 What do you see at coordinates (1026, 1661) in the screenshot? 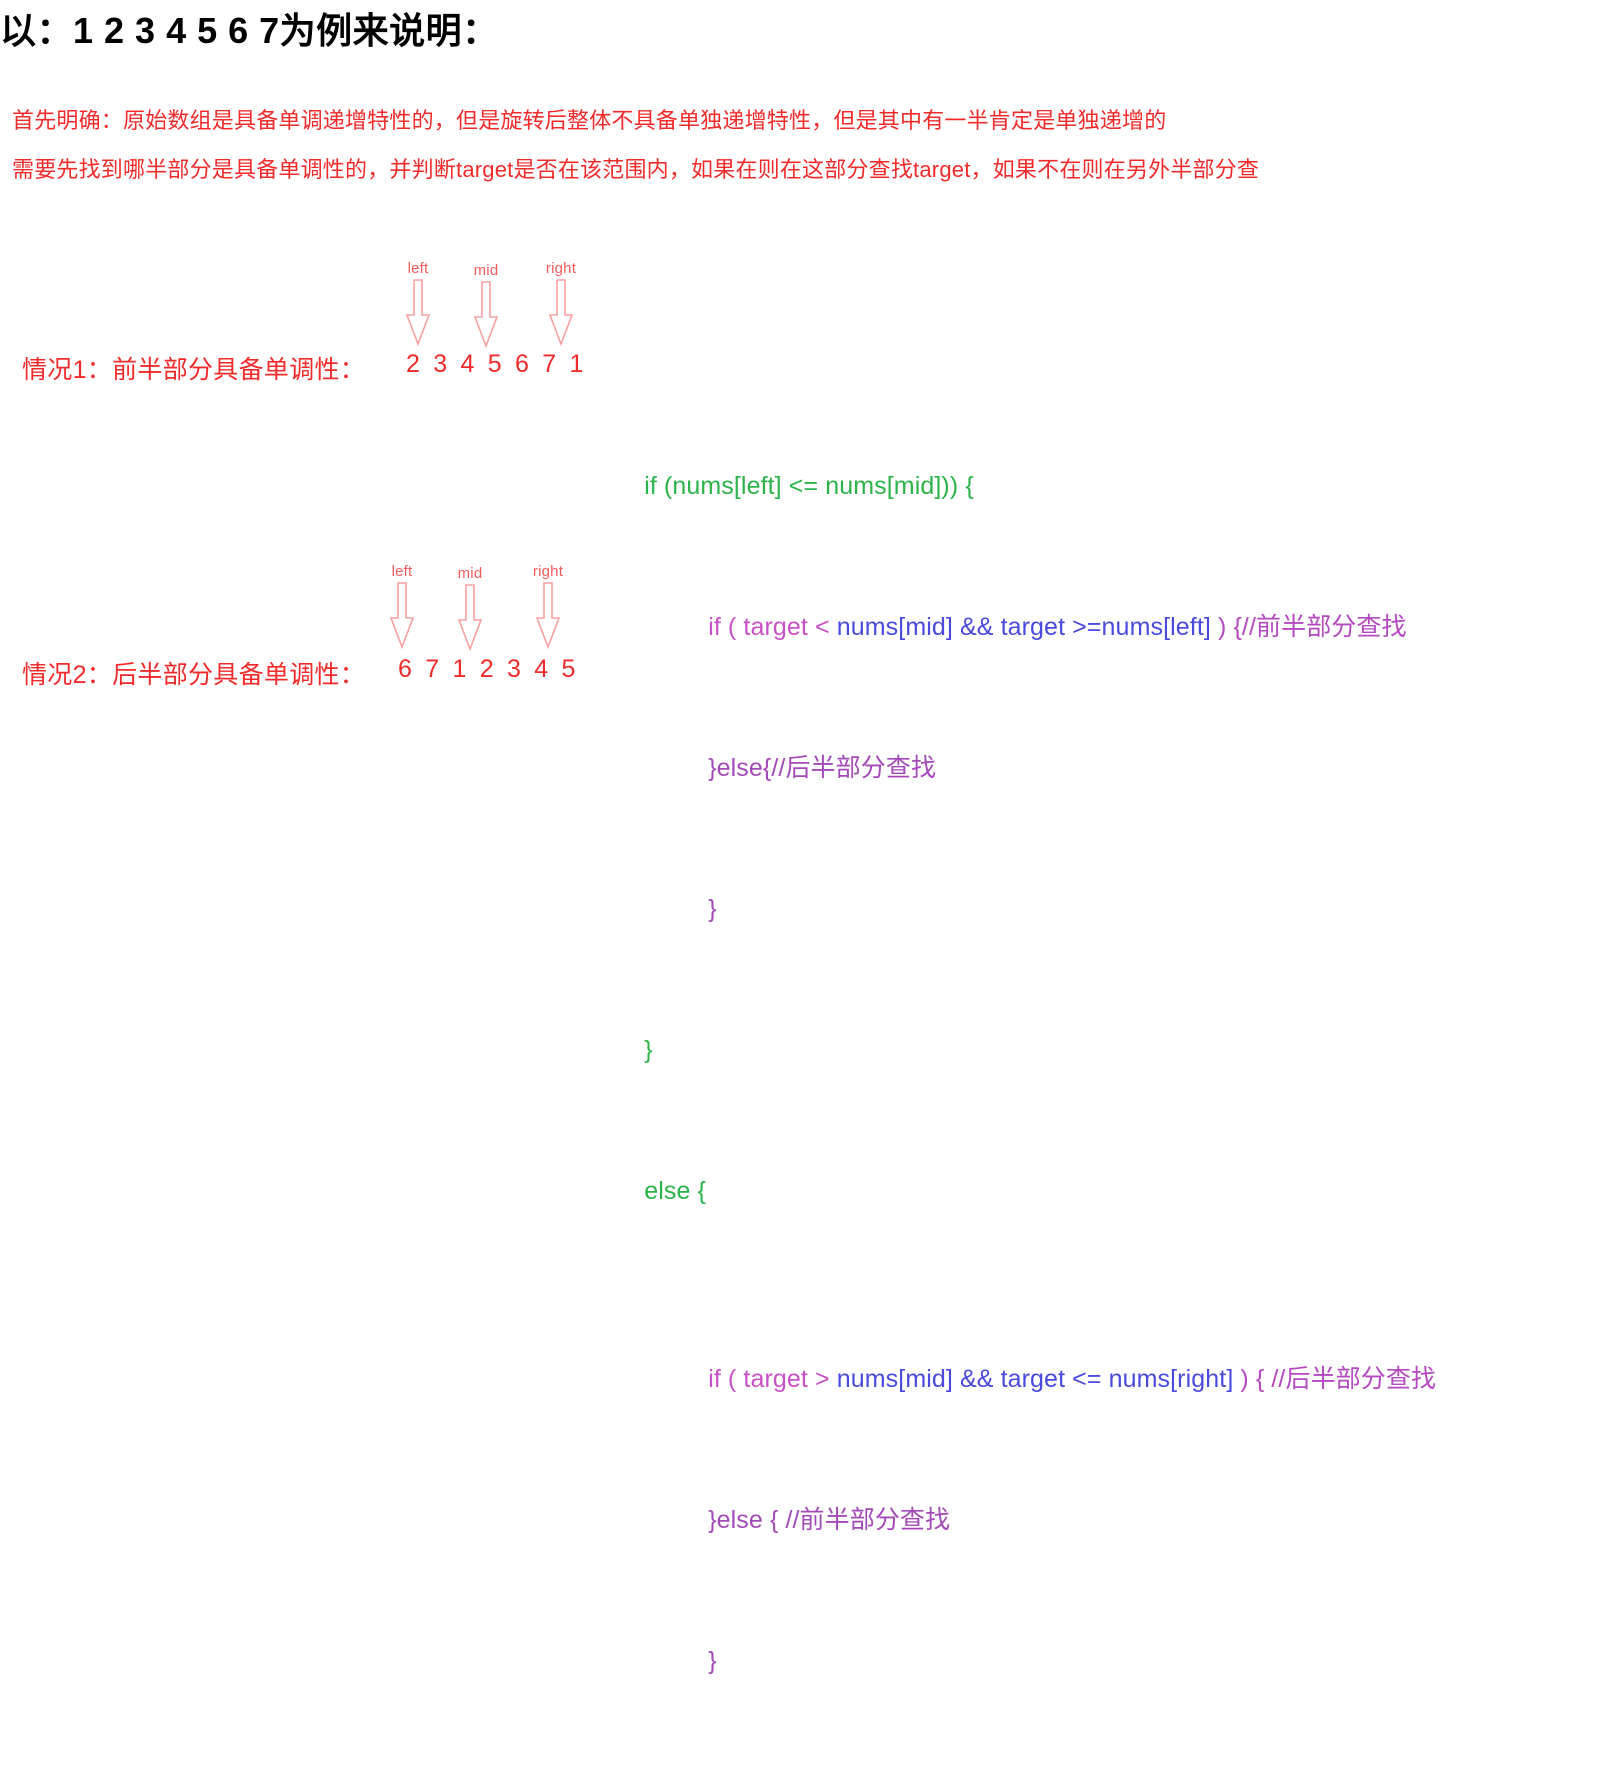
I see `code-line-close-inner-2: }` at bounding box center [1026, 1661].